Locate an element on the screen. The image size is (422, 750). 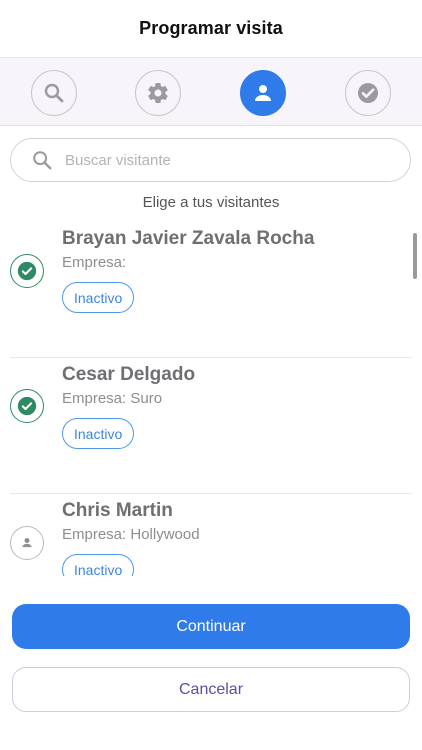
step-visitors is located at coordinates (263, 93).